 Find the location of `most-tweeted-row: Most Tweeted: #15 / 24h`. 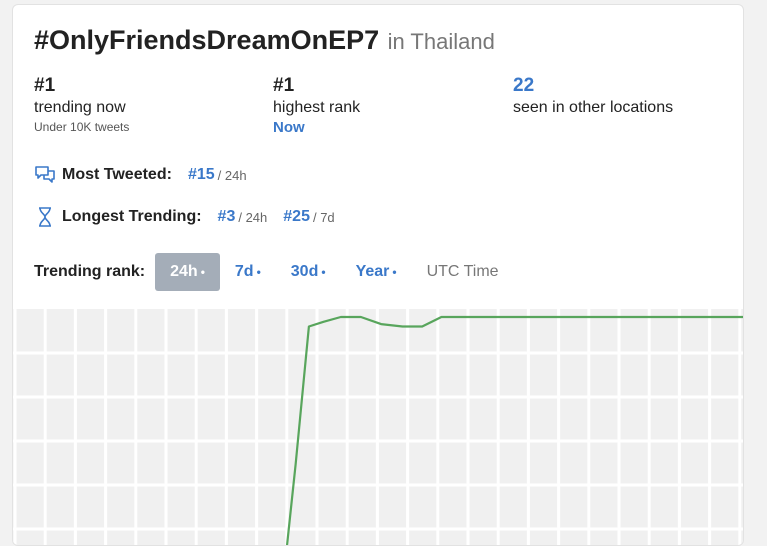

most-tweeted-row: Most Tweeted: #15 / 24h is located at coordinates (148, 175).